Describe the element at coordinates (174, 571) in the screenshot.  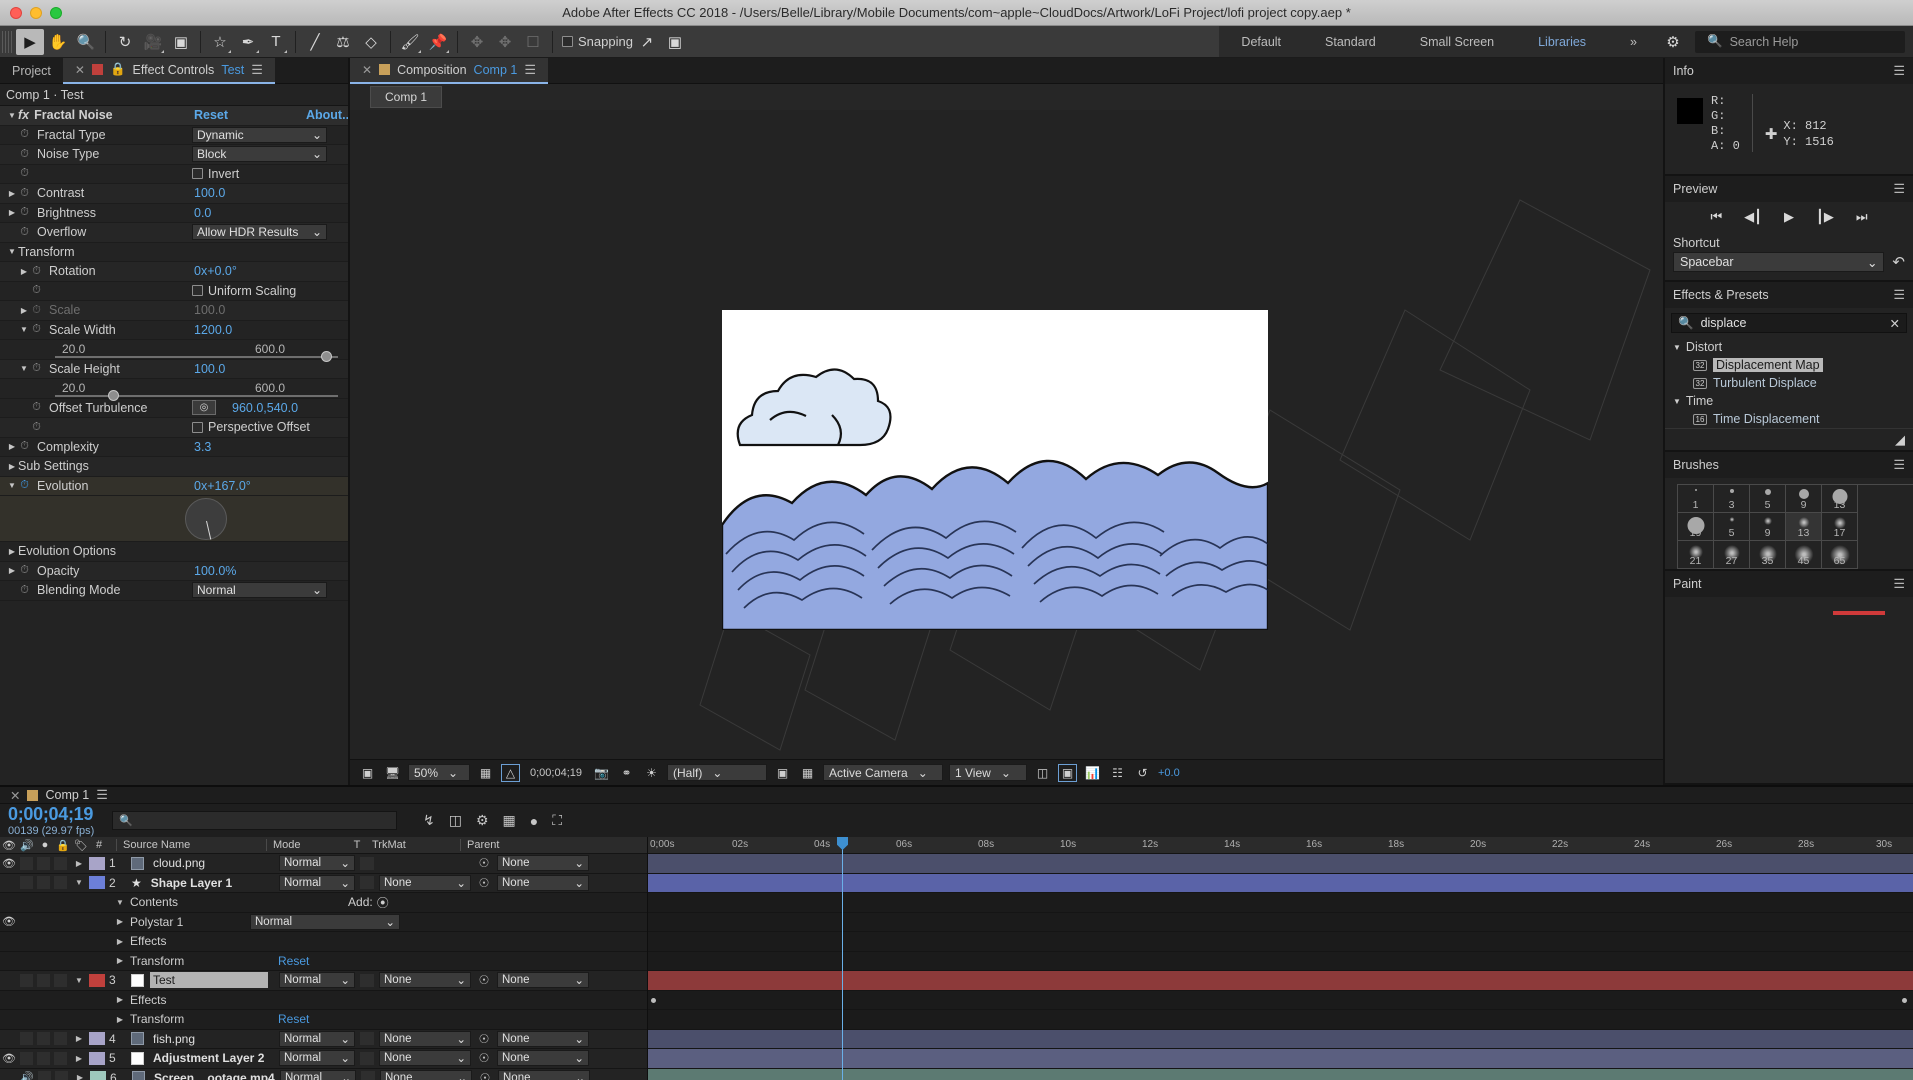
I see `param-opacity: ▶ ⏱ Opacity 100.0%` at that location.